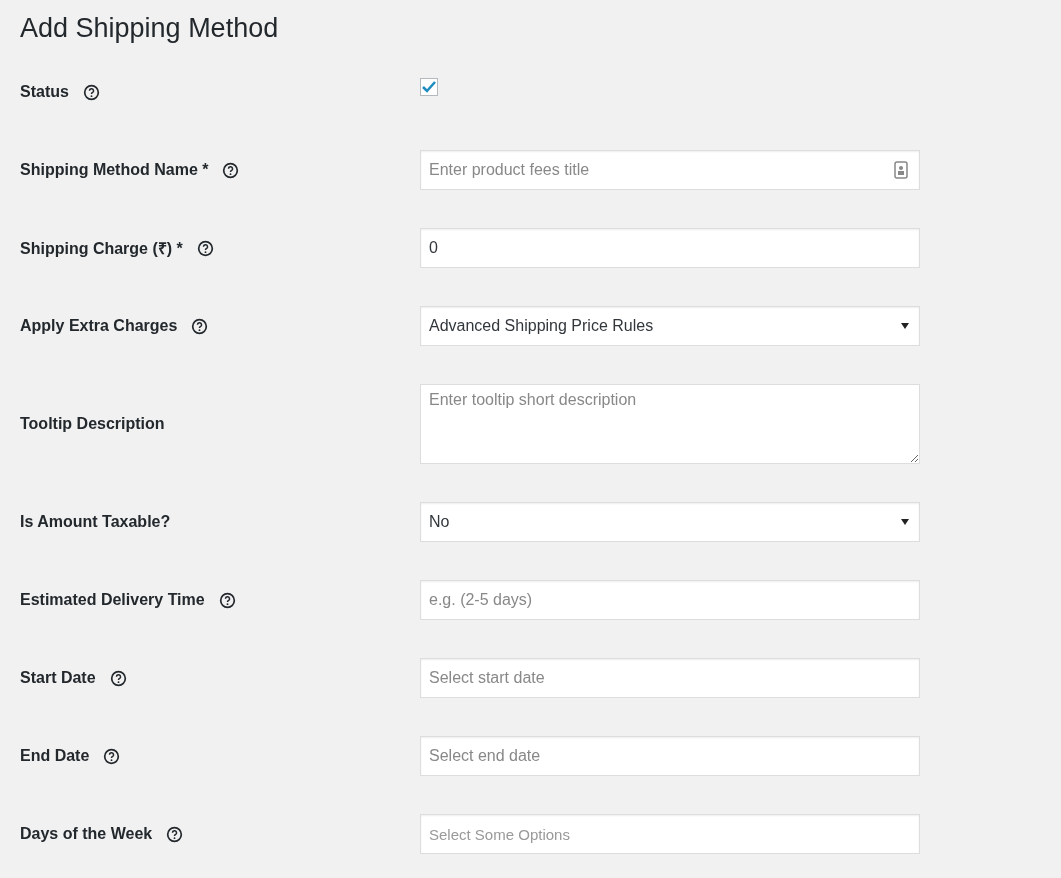 The image size is (1061, 878). What do you see at coordinates (86, 834) in the screenshot?
I see `field-label: Days of the Week` at bounding box center [86, 834].